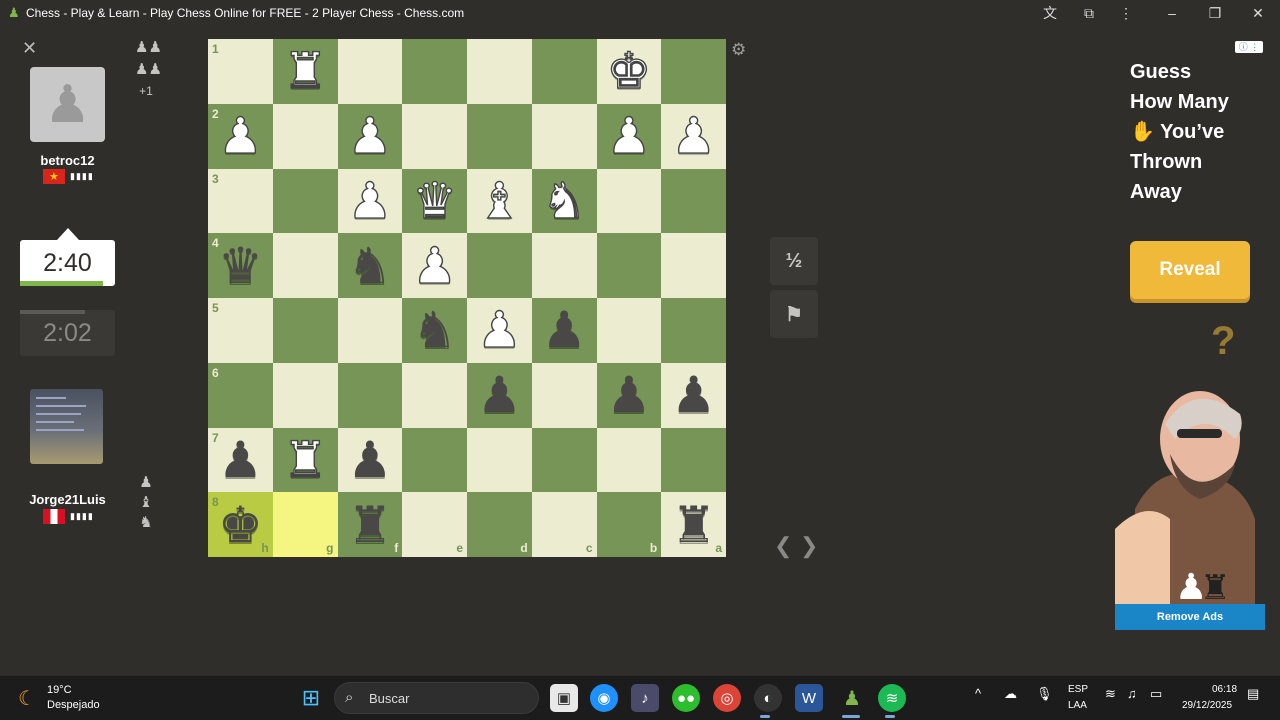 This screenshot has height=720, width=1280. I want to click on square-c3: ♞, so click(564, 201).